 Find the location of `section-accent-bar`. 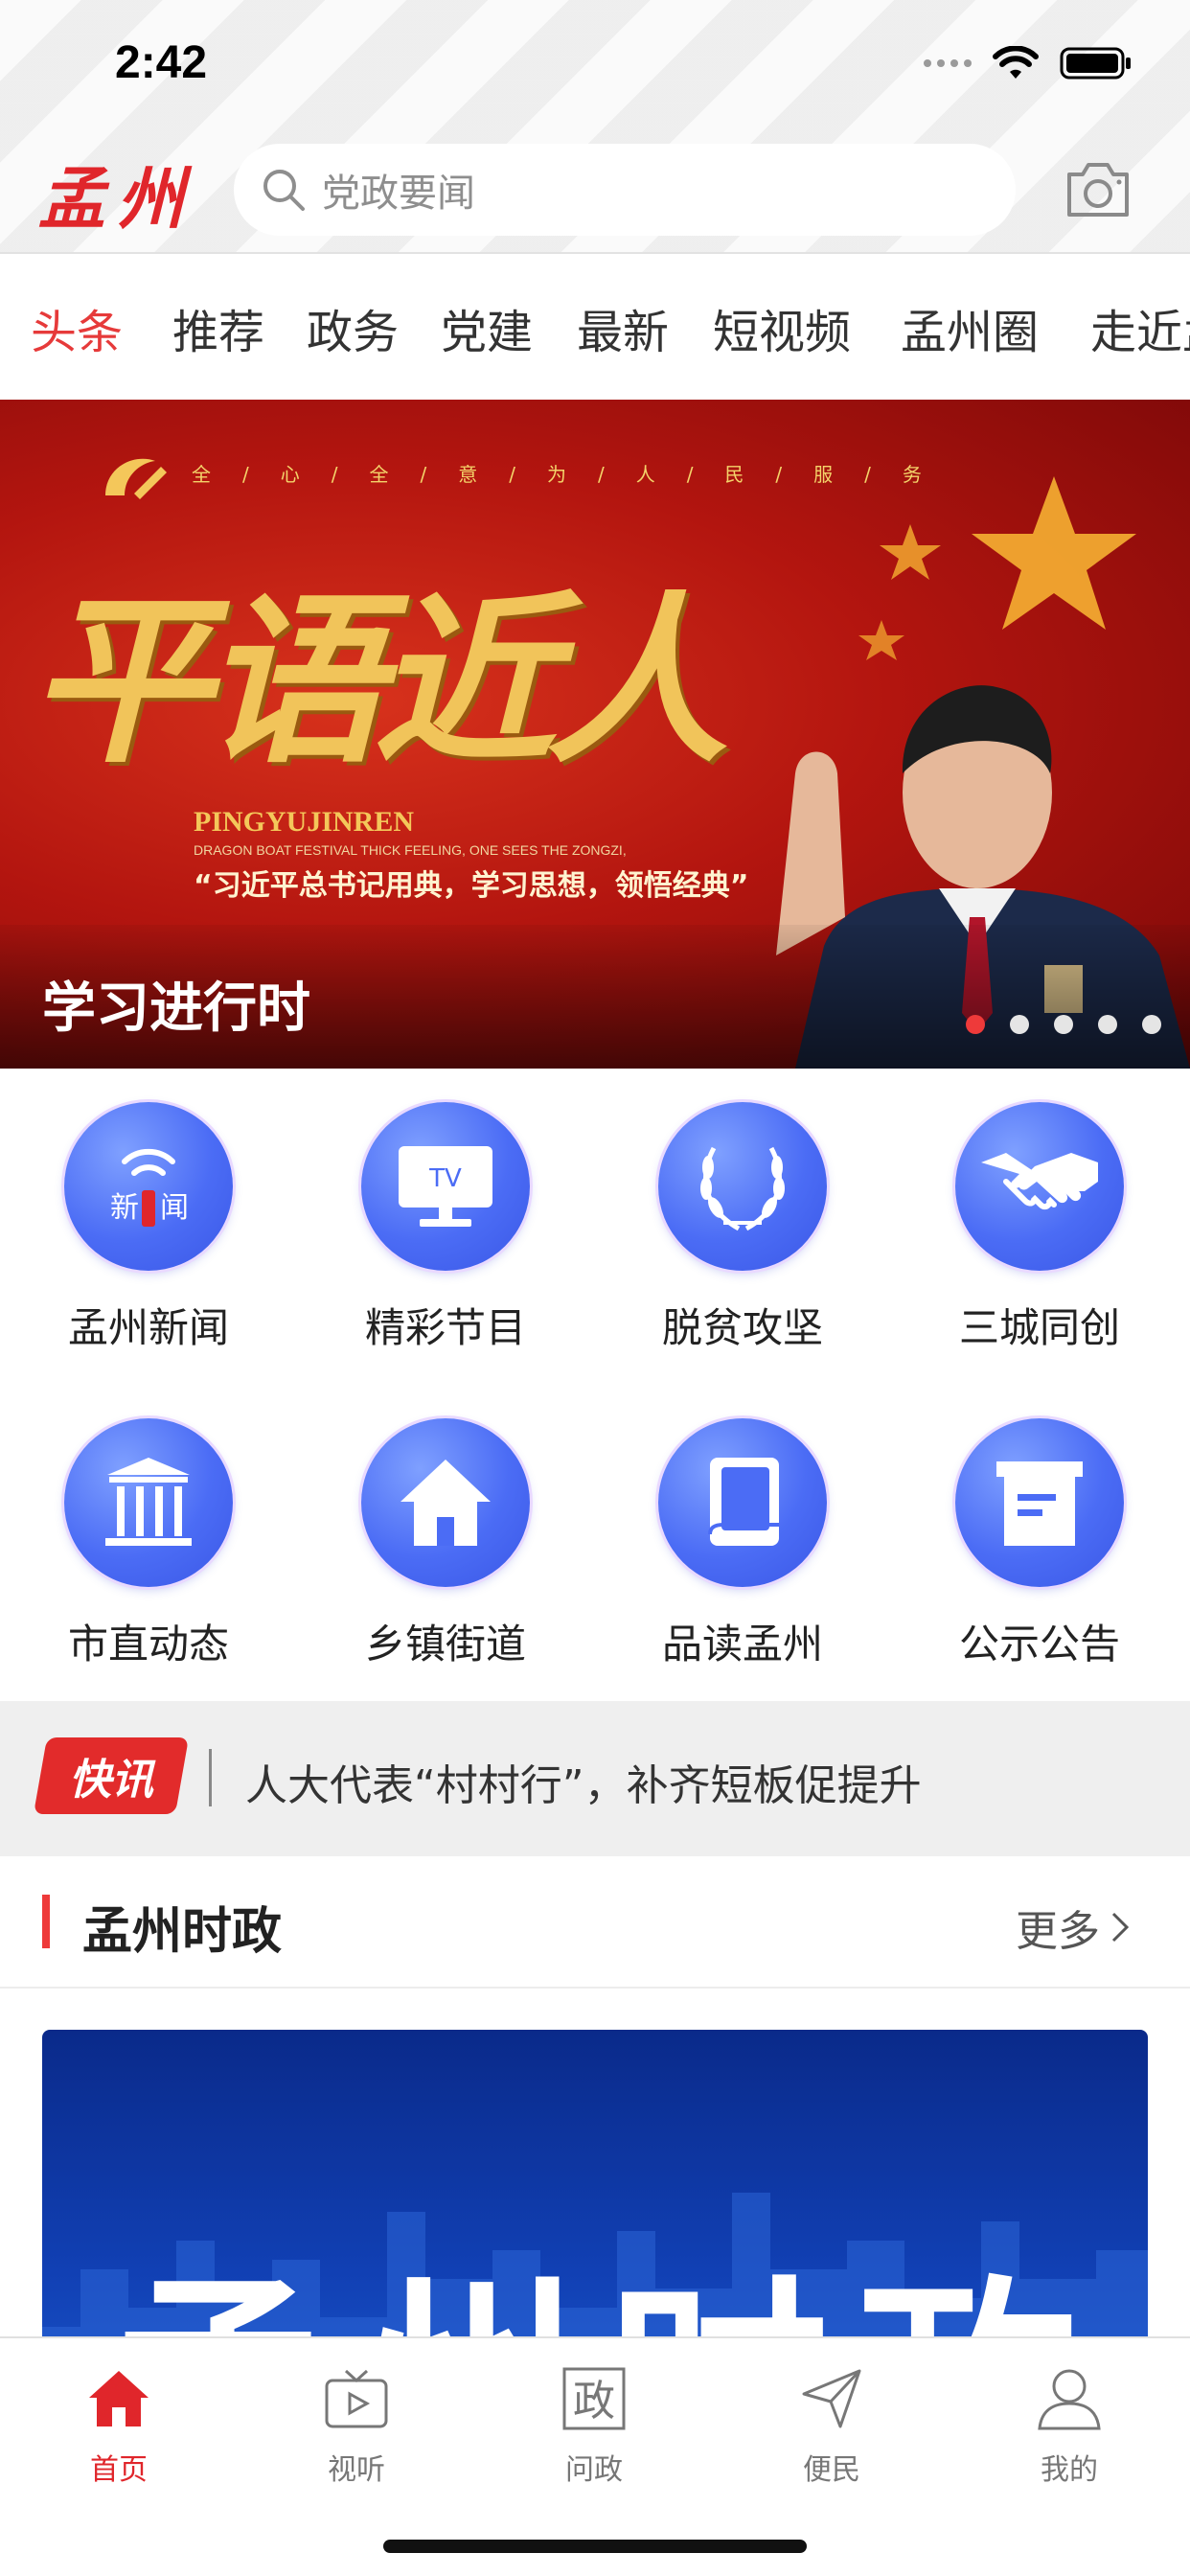

section-accent-bar is located at coordinates (46, 1921).